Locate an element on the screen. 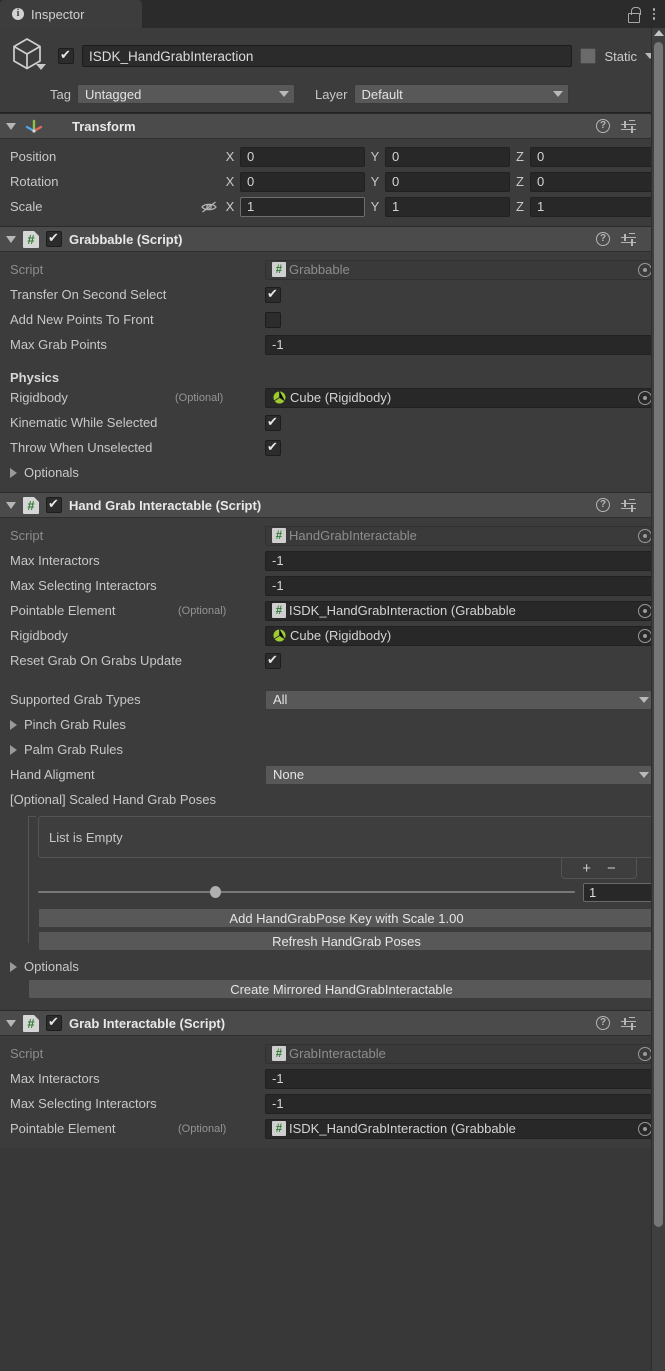  axis-y-label: Y is located at coordinates (375, 156).